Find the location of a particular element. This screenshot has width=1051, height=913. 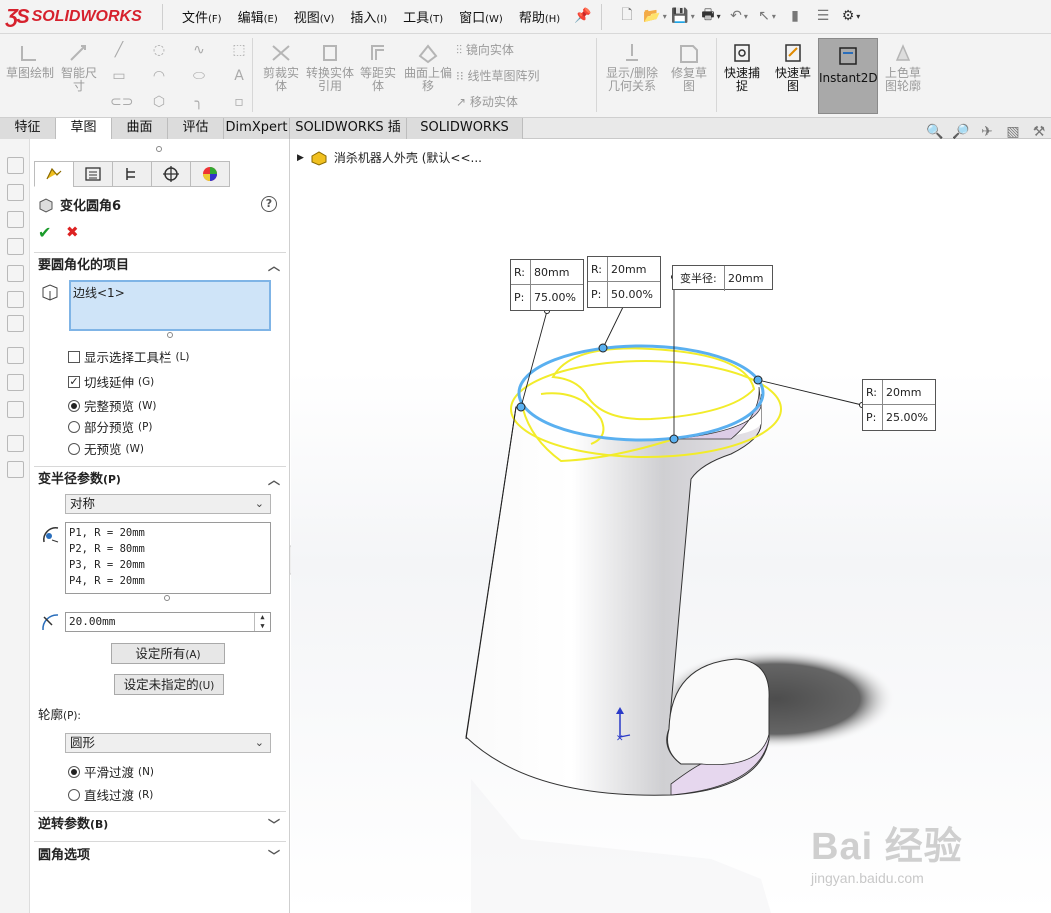

list-item: P1, R = 20mm is located at coordinates (168, 533).